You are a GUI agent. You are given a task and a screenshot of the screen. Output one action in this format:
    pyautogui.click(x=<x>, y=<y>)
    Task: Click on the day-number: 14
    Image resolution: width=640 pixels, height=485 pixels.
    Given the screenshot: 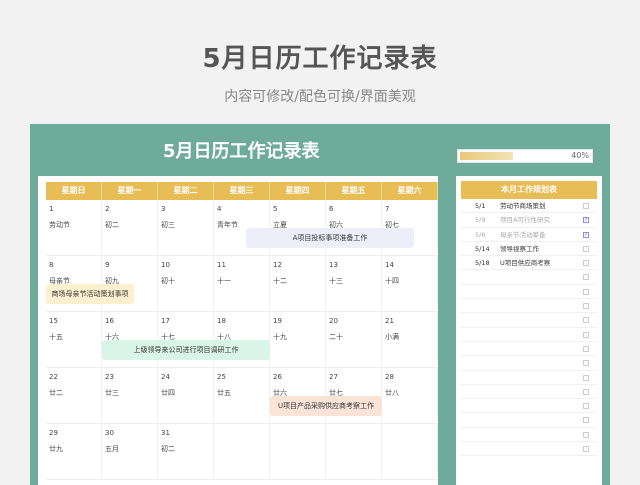 What is the action you would take?
    pyautogui.click(x=389, y=265)
    